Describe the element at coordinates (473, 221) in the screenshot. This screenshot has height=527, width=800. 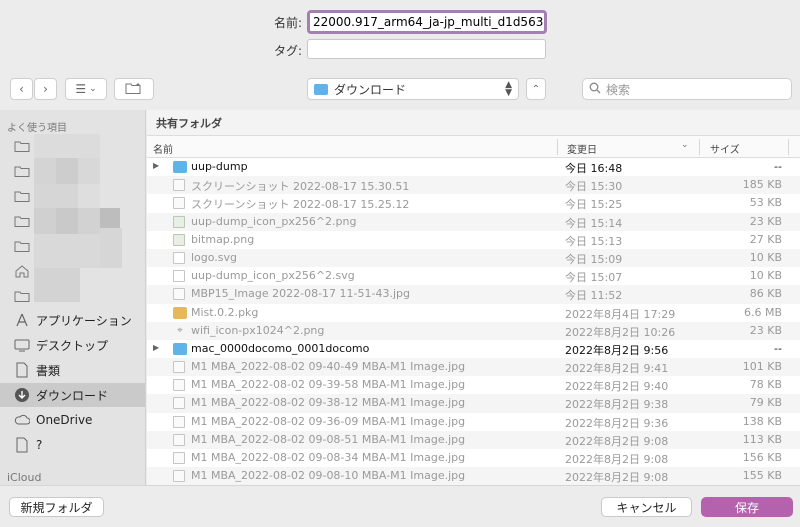
I see `file-row: uup-dump_icon_px256^2.png 今日 15:14 23 KB` at that location.